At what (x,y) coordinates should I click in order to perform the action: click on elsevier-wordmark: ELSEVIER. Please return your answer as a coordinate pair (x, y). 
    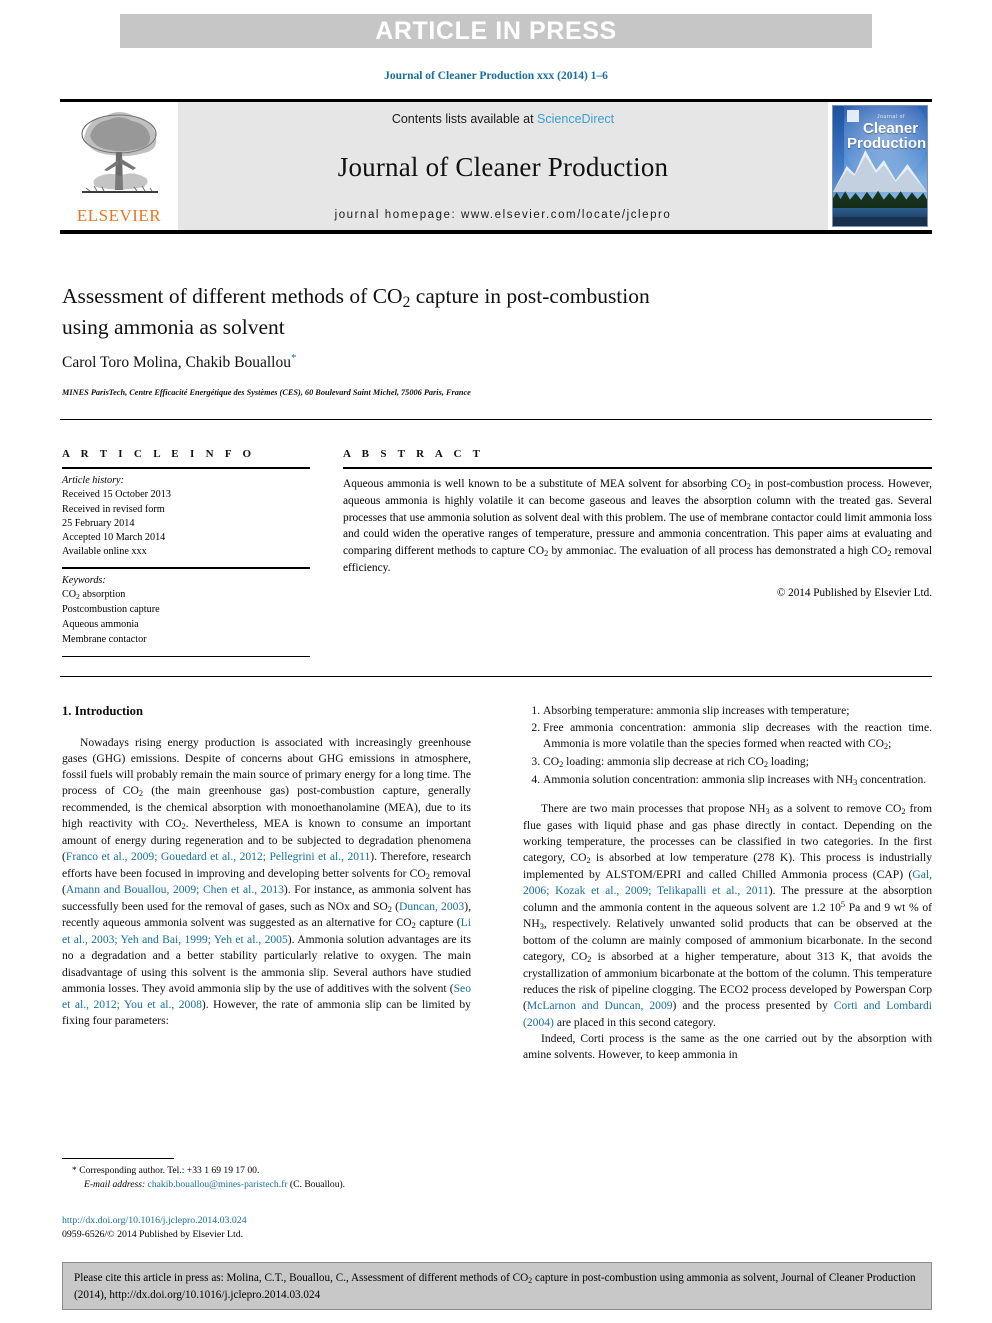
    Looking at the image, I should click on (119, 215).